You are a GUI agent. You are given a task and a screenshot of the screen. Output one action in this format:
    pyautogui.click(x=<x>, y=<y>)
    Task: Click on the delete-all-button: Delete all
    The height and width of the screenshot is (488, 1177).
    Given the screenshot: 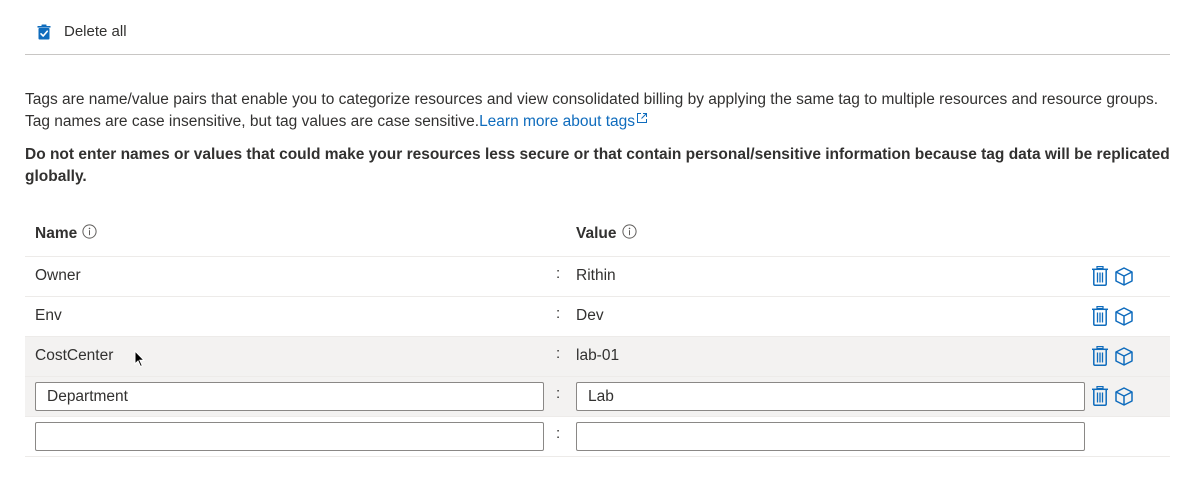 What is the action you would take?
    pyautogui.click(x=80, y=32)
    